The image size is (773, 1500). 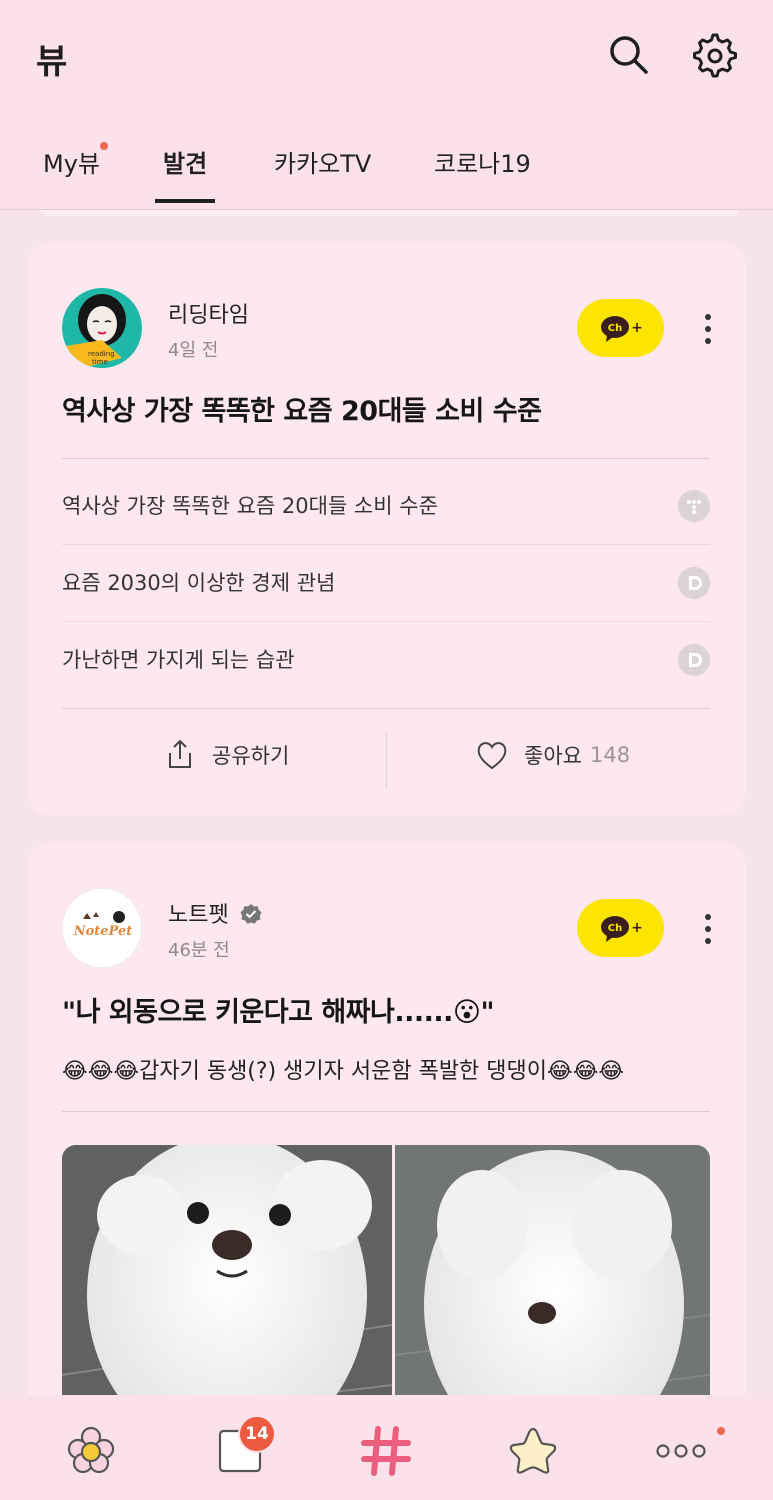 I want to click on share-button: 공유하기, so click(x=225, y=755).